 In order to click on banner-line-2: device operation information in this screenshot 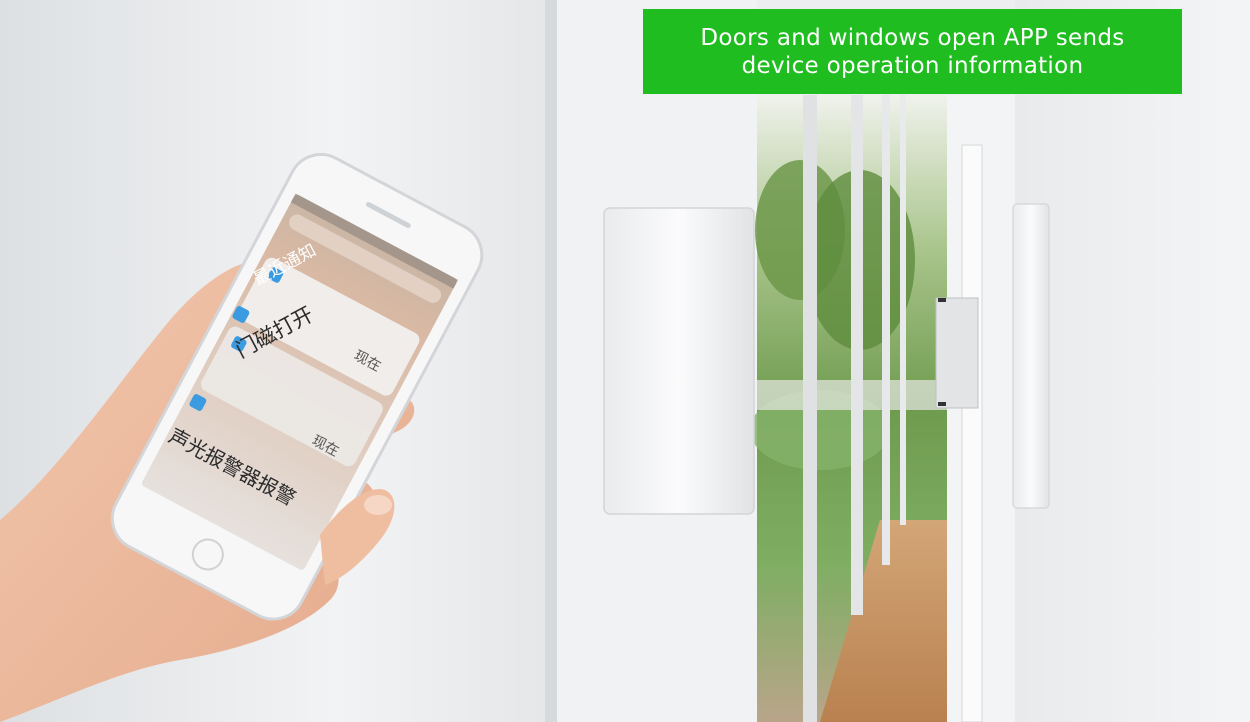, I will do `click(912, 65)`.